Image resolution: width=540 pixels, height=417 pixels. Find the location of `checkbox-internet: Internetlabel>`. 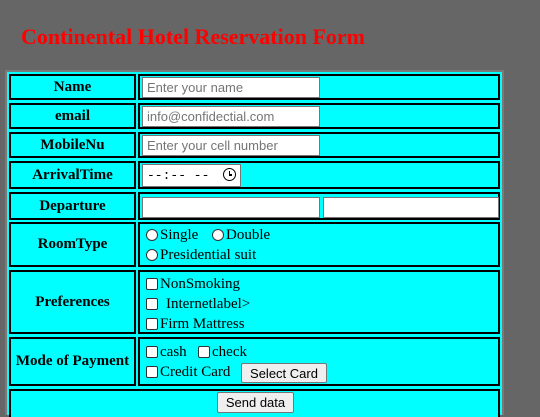

checkbox-internet: Internetlabel> is located at coordinates (198, 304).